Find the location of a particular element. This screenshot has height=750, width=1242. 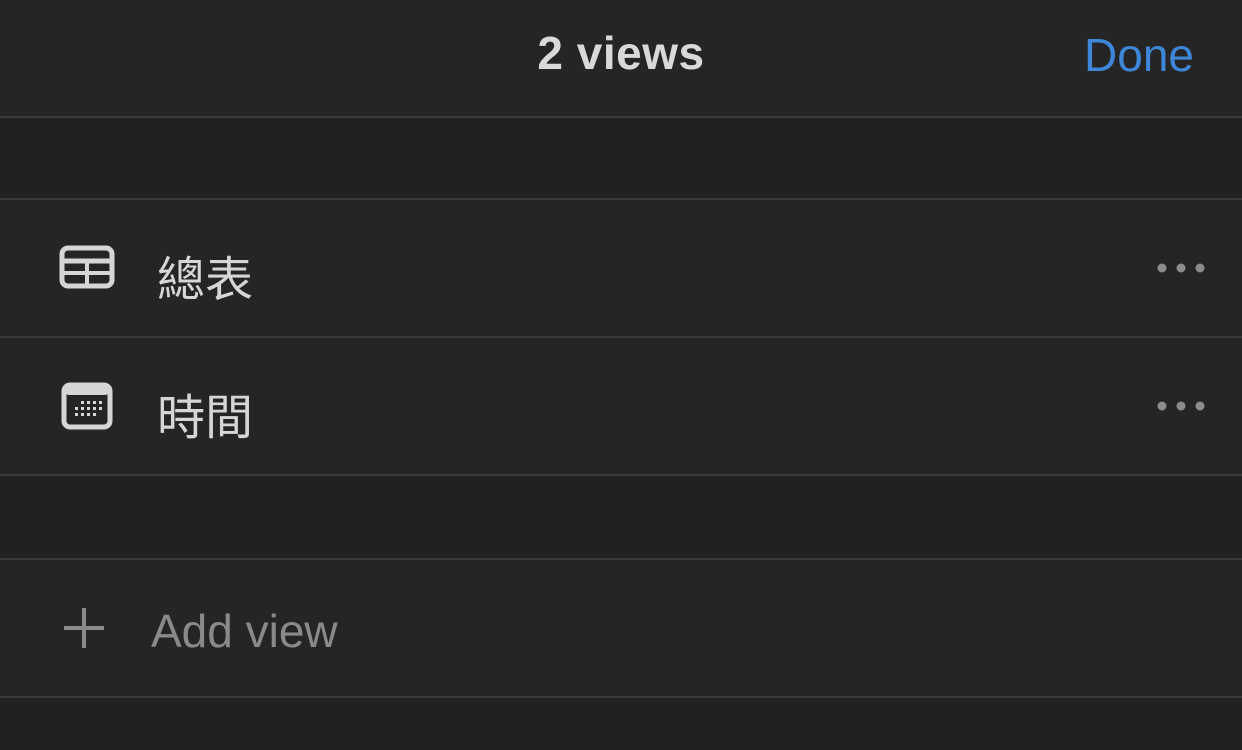

calendar-icon is located at coordinates (87, 406).